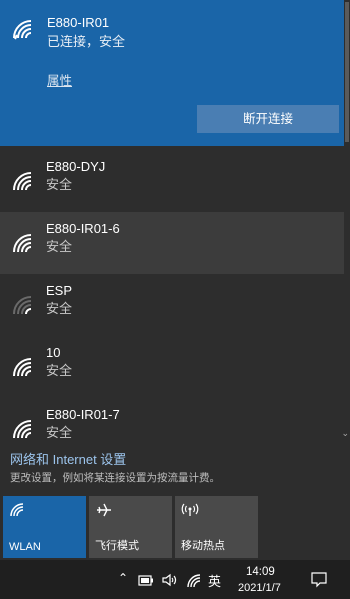 Image resolution: width=350 pixels, height=599 pixels. Describe the element at coordinates (53, 352) in the screenshot. I see `network-name: 10` at that location.